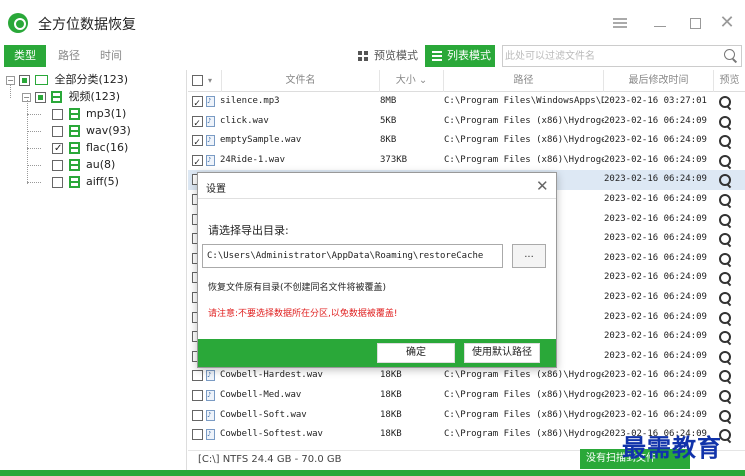  What do you see at coordinates (71, 97) in the screenshot?
I see `tree-item-video: − 视频(123)` at bounding box center [71, 97].